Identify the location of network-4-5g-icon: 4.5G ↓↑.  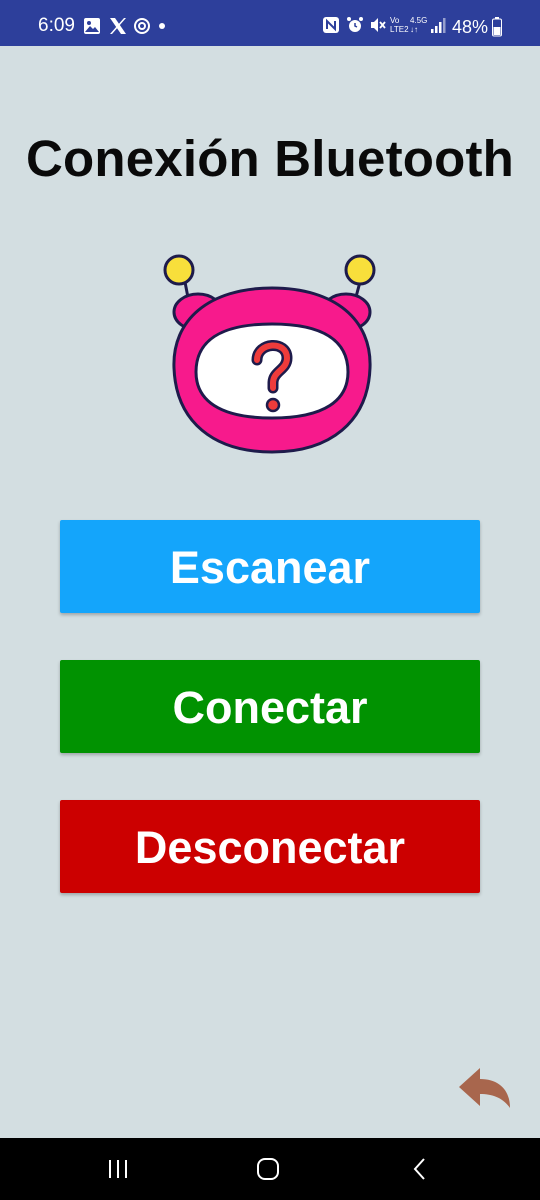
(419, 25).